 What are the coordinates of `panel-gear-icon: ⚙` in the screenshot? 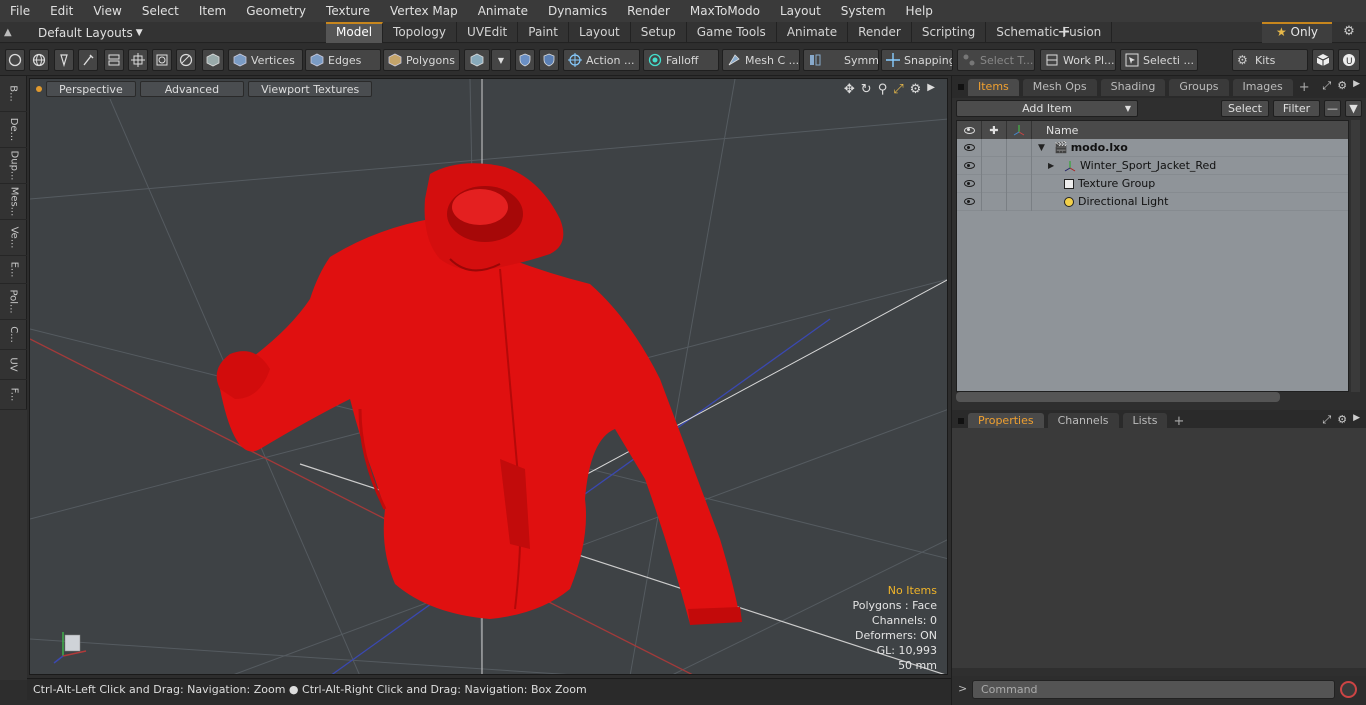 It's located at (1342, 420).